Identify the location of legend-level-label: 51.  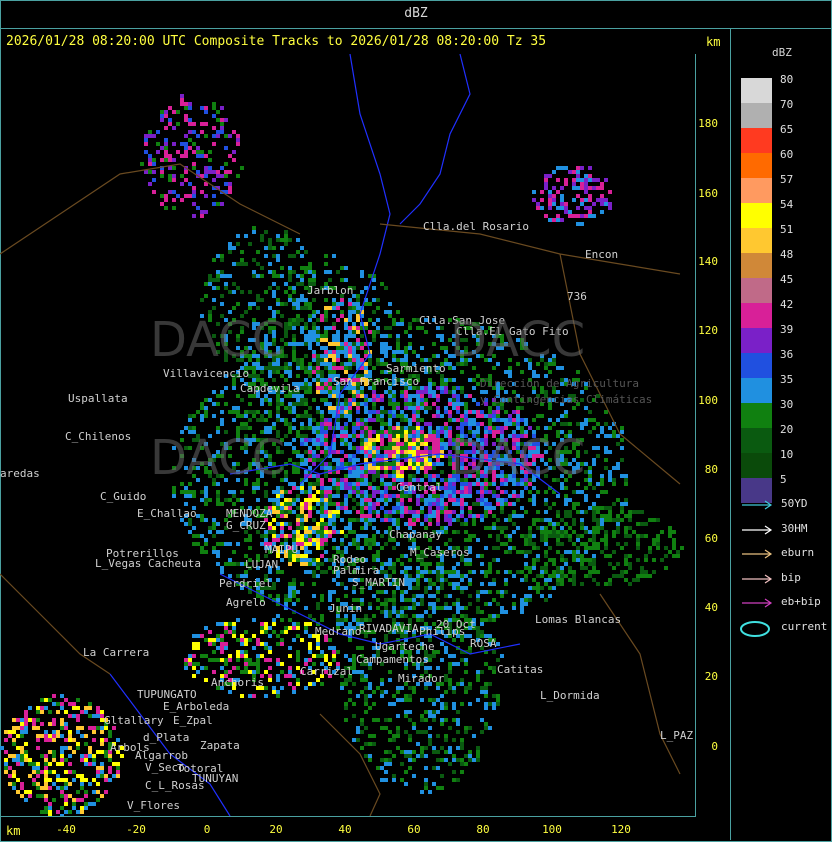
(787, 229).